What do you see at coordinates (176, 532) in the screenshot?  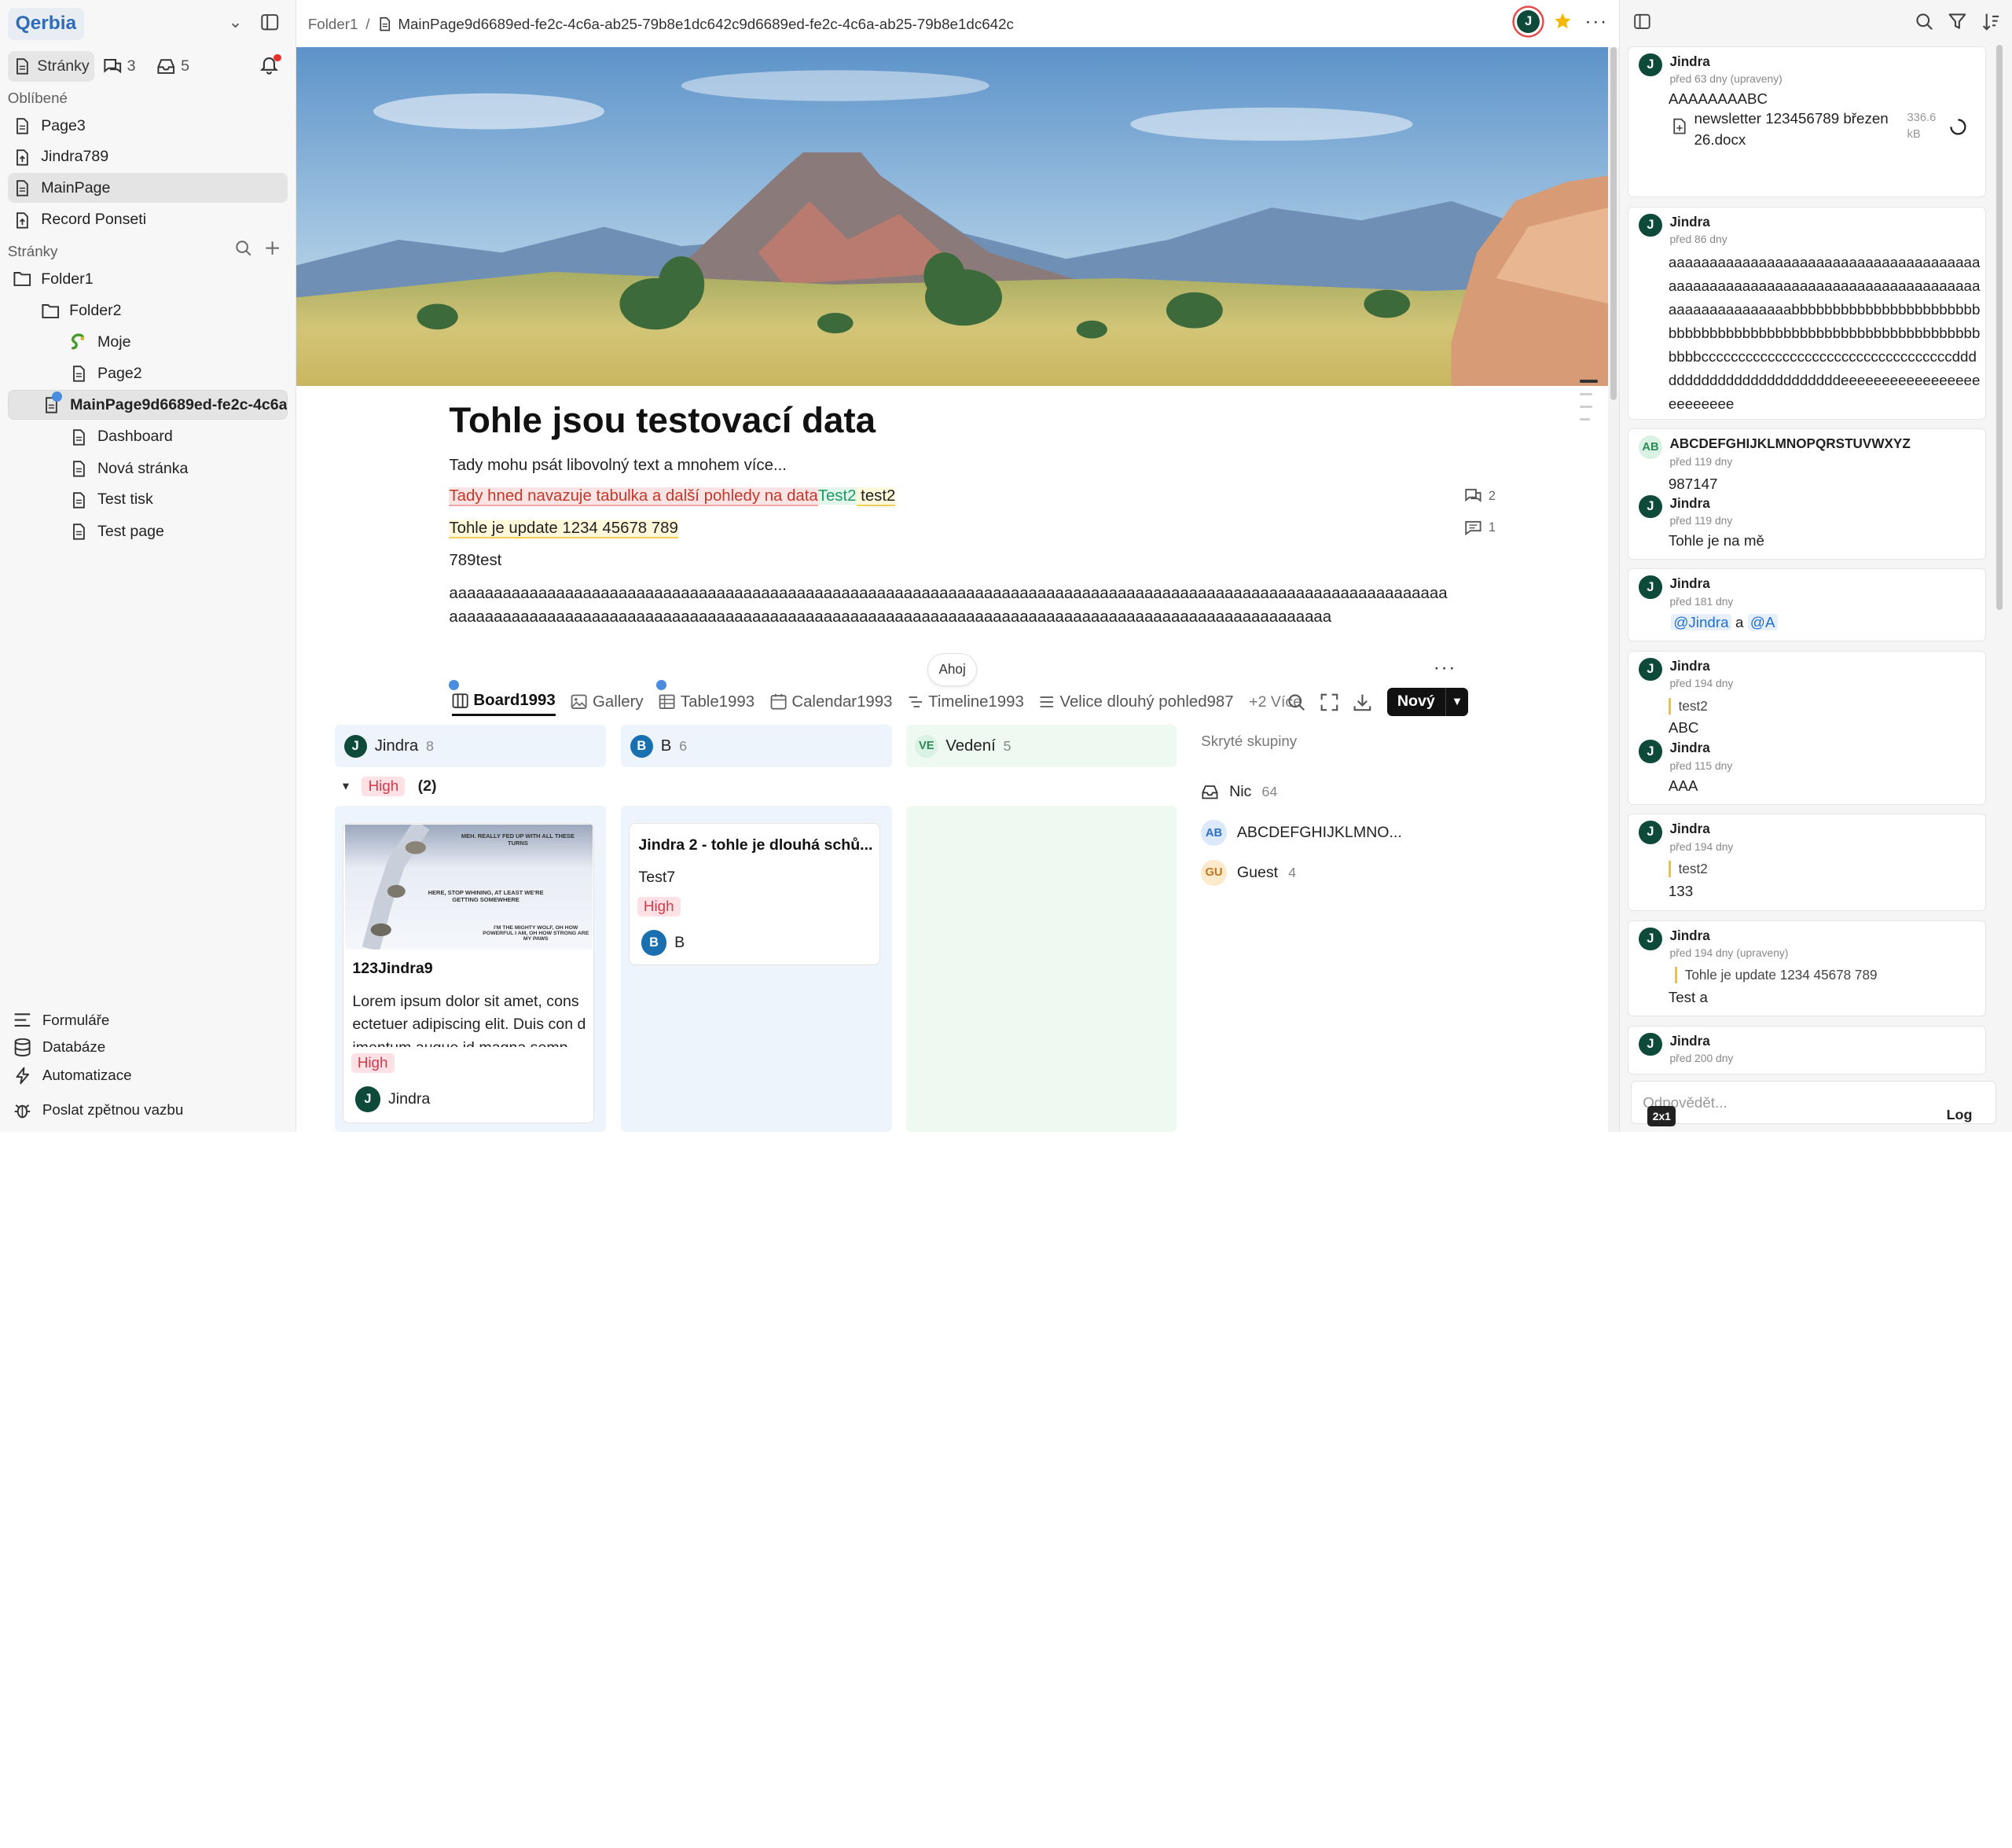 I see `tree-item-test-page: Test page` at bounding box center [176, 532].